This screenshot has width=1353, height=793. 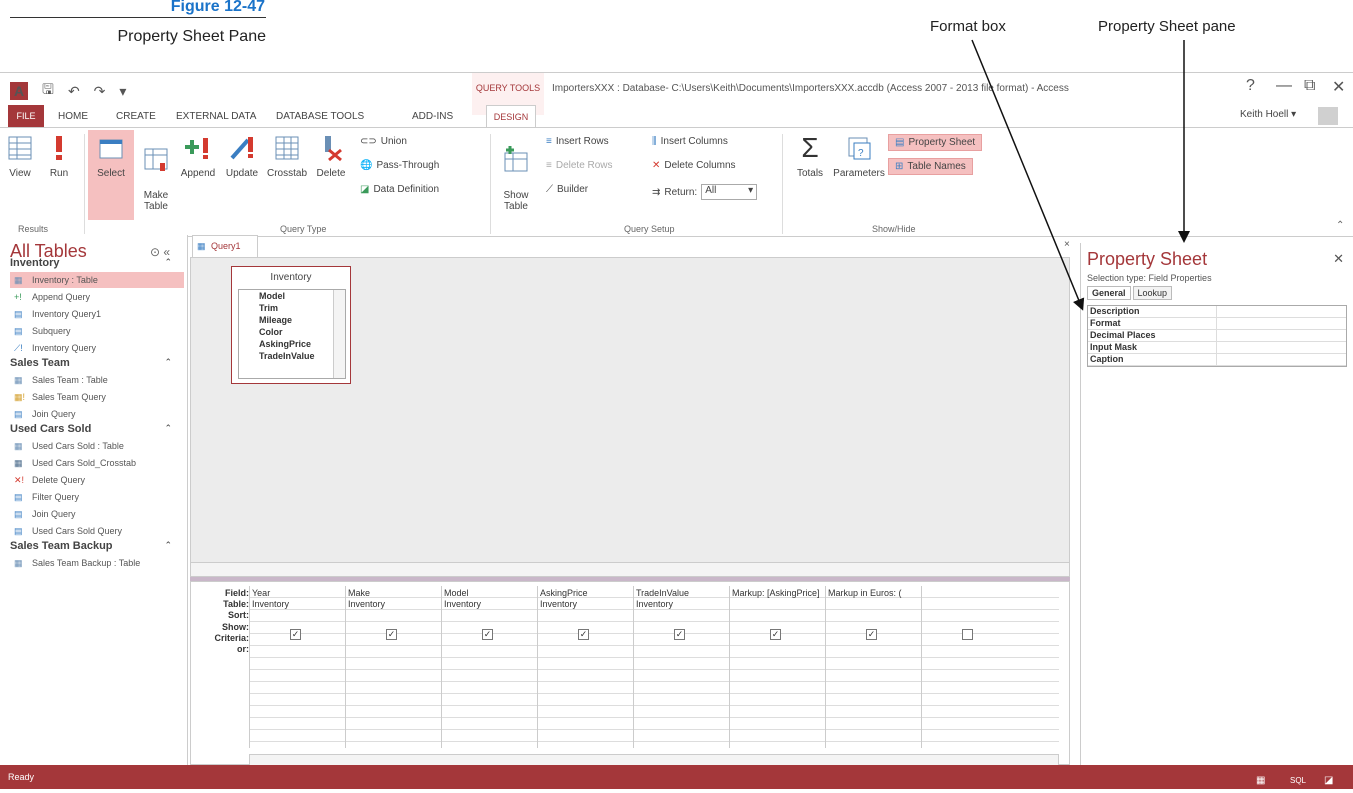 What do you see at coordinates (967, 634) in the screenshot?
I see `show-checkbox` at bounding box center [967, 634].